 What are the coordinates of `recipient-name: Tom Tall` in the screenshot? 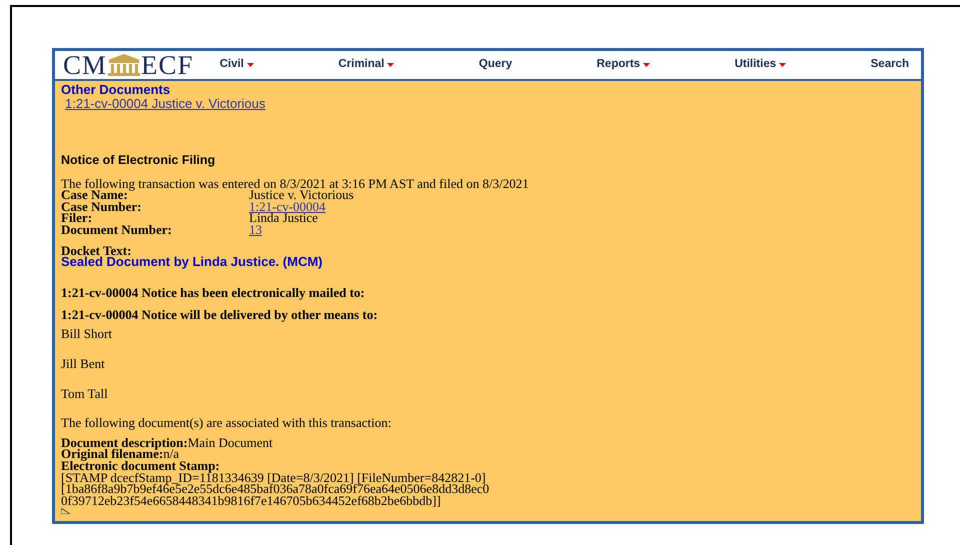 It's located at (85, 394).